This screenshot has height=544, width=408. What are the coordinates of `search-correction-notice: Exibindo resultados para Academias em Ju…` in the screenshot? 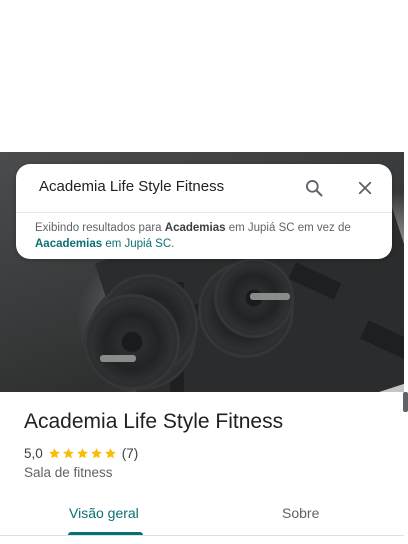 It's located at (205, 236).